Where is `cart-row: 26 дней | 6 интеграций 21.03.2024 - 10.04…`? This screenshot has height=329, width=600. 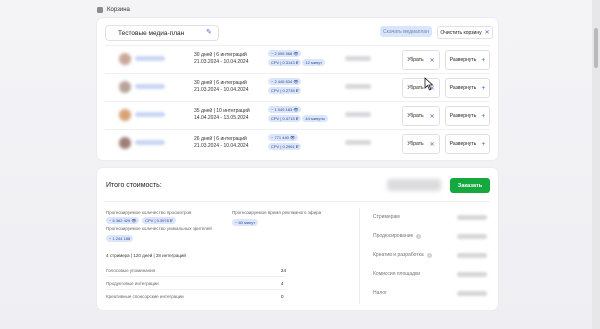
cart-row: 26 дней | 6 интеграций 21.03.2024 - 10.04… is located at coordinates (297, 143).